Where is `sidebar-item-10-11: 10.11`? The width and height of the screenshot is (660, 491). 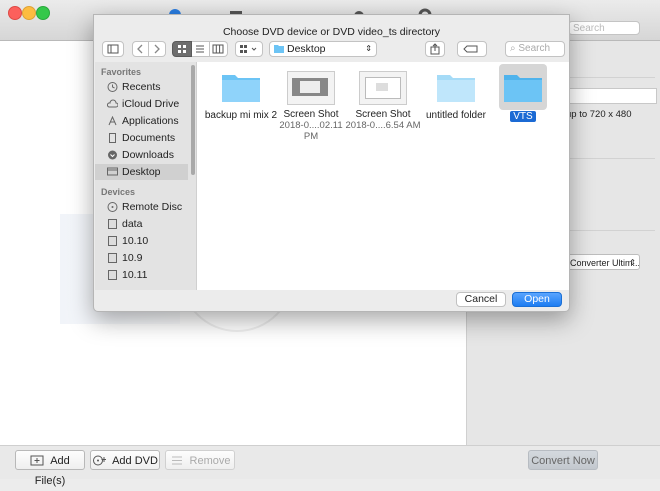 sidebar-item-10-11: 10.11 is located at coordinates (141, 275).